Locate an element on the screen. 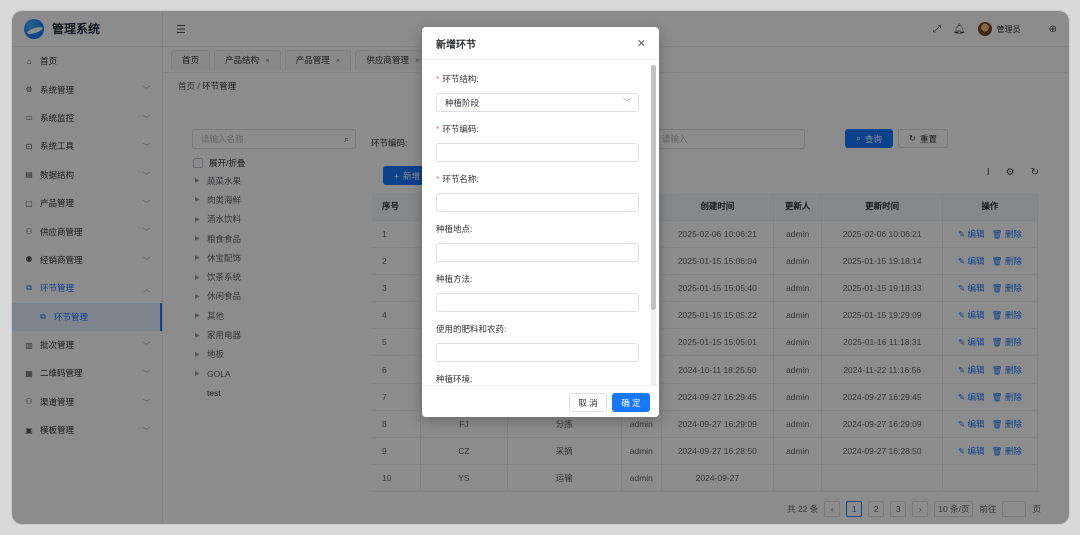 The width and height of the screenshot is (1080, 535). dialog-footer: 取 消 确 定 is located at coordinates (540, 401).